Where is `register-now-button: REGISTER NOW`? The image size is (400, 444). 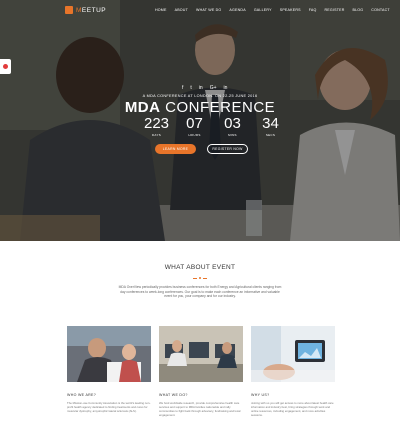
register-now-button: REGISTER NOW is located at coordinates (227, 149).